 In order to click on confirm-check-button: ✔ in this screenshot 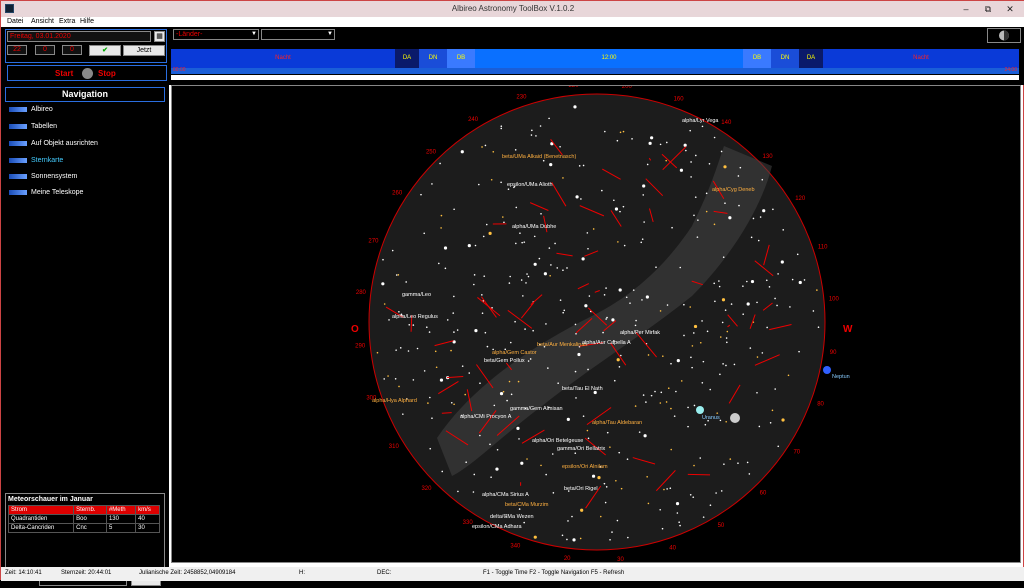, I will do `click(105, 50)`.